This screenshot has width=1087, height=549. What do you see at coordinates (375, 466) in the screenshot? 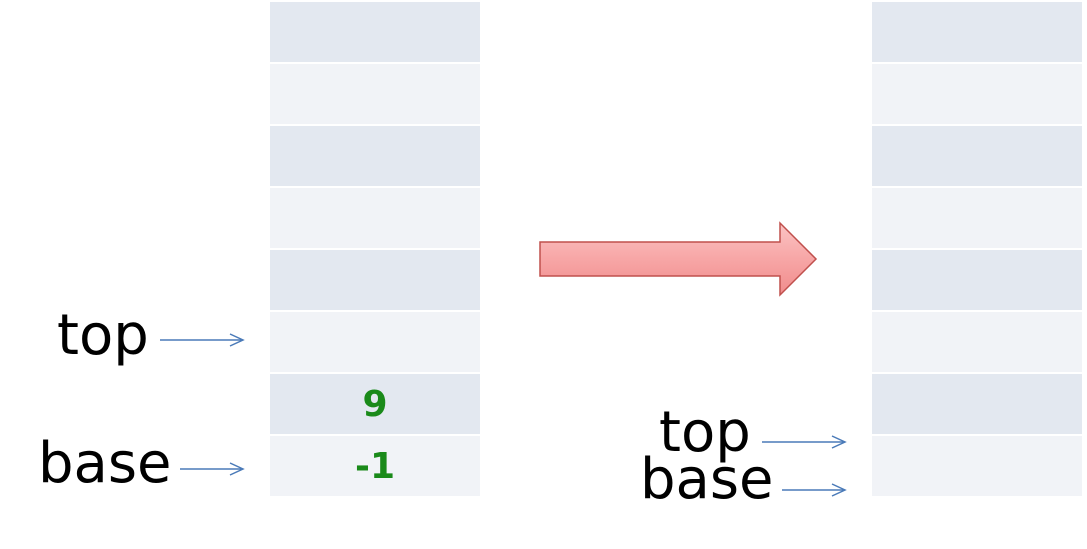
I see `left-stack-cell-7: -1` at bounding box center [375, 466].